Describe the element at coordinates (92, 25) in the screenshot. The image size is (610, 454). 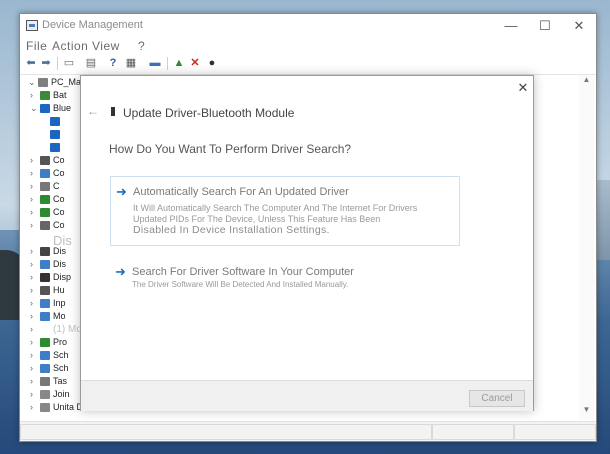
I see `window-title: Device Management` at that location.